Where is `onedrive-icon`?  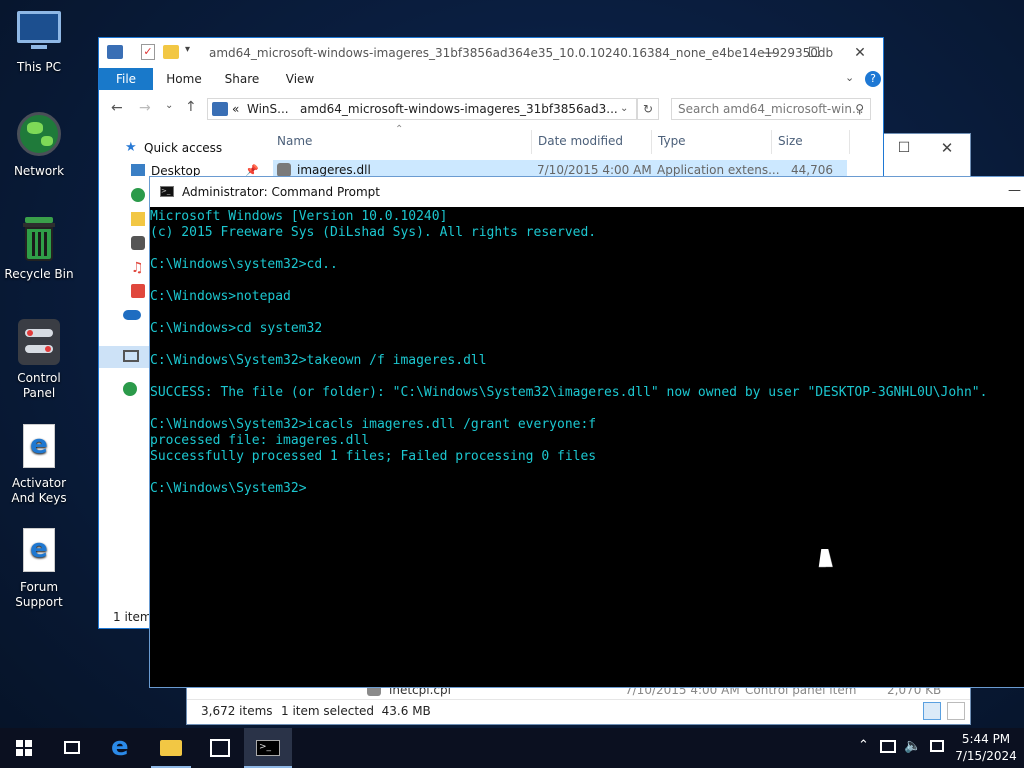 onedrive-icon is located at coordinates (132, 315).